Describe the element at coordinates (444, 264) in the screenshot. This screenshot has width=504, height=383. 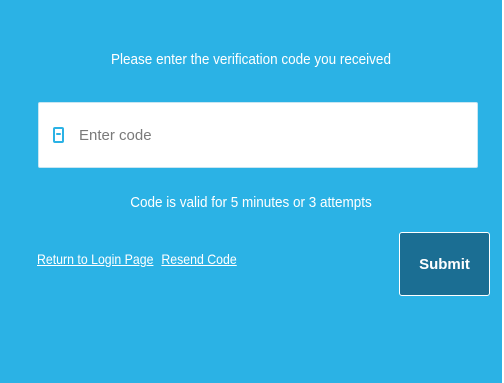
I see `submit-button: Submit` at that location.